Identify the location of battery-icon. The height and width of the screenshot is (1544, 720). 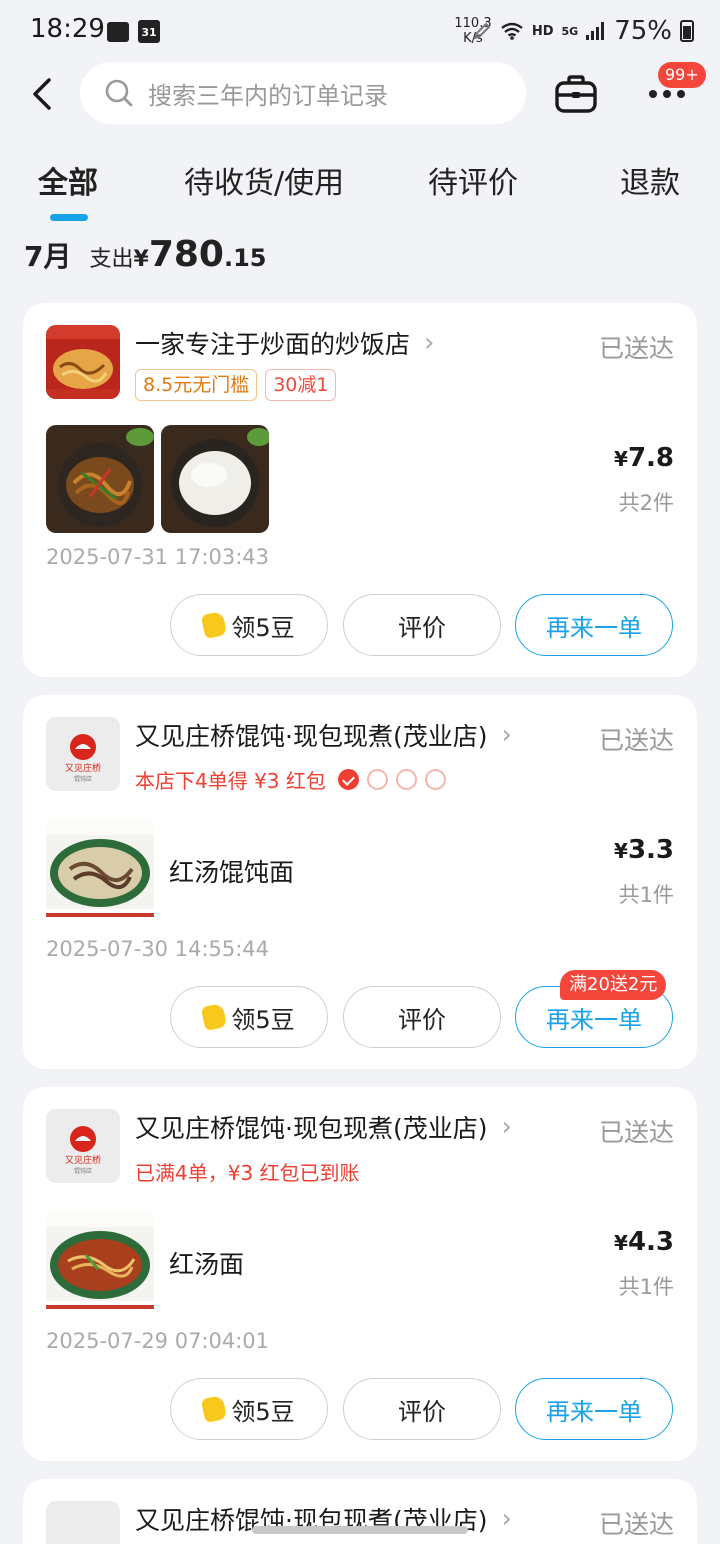
(687, 31).